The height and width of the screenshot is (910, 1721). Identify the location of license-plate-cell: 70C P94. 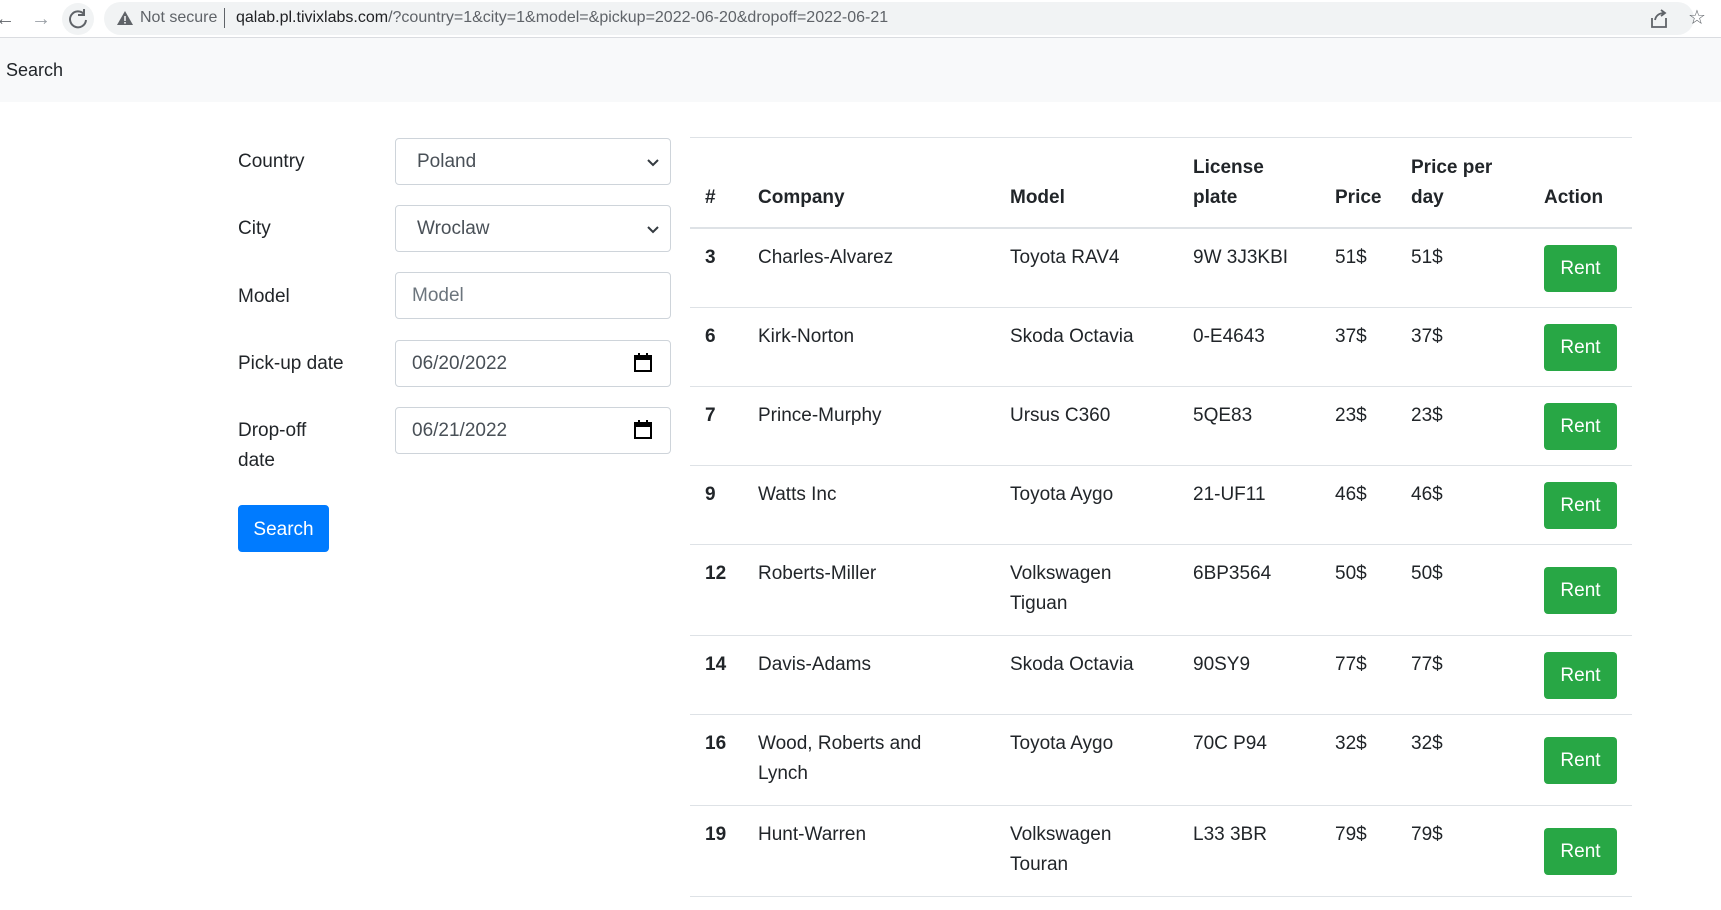
(1230, 743).